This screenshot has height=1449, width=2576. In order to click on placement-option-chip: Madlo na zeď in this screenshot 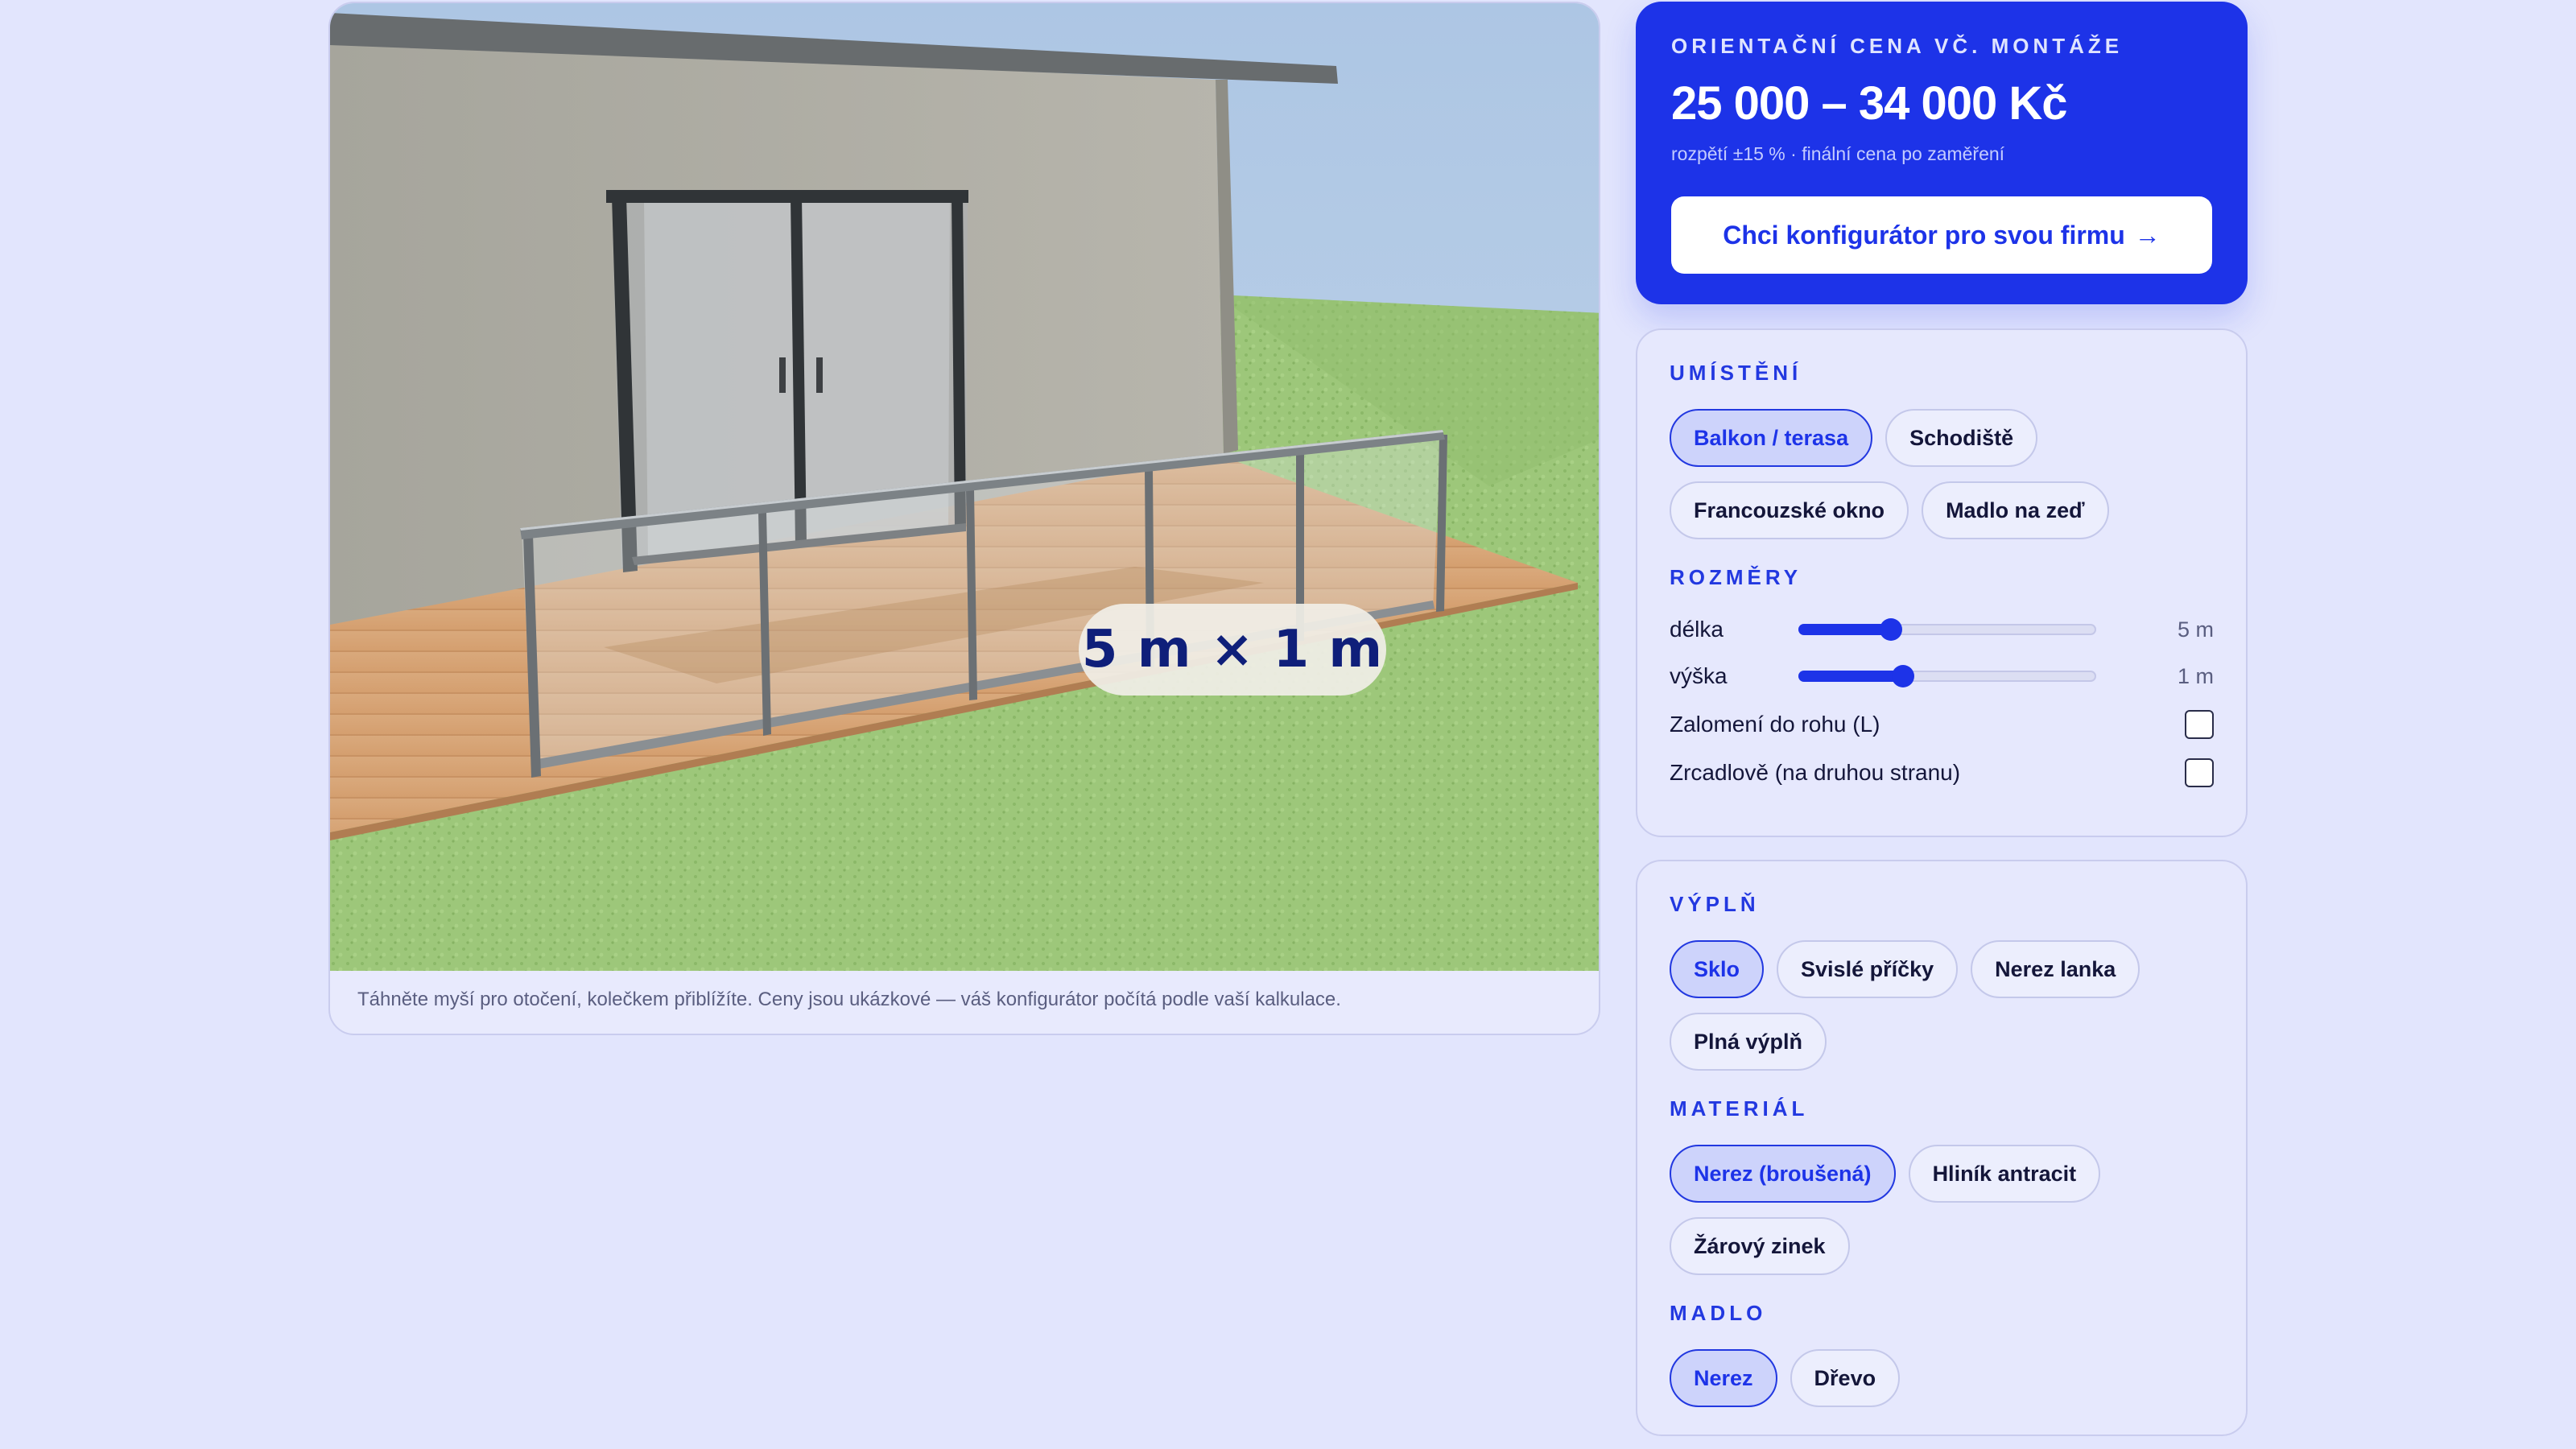, I will do `click(2015, 510)`.